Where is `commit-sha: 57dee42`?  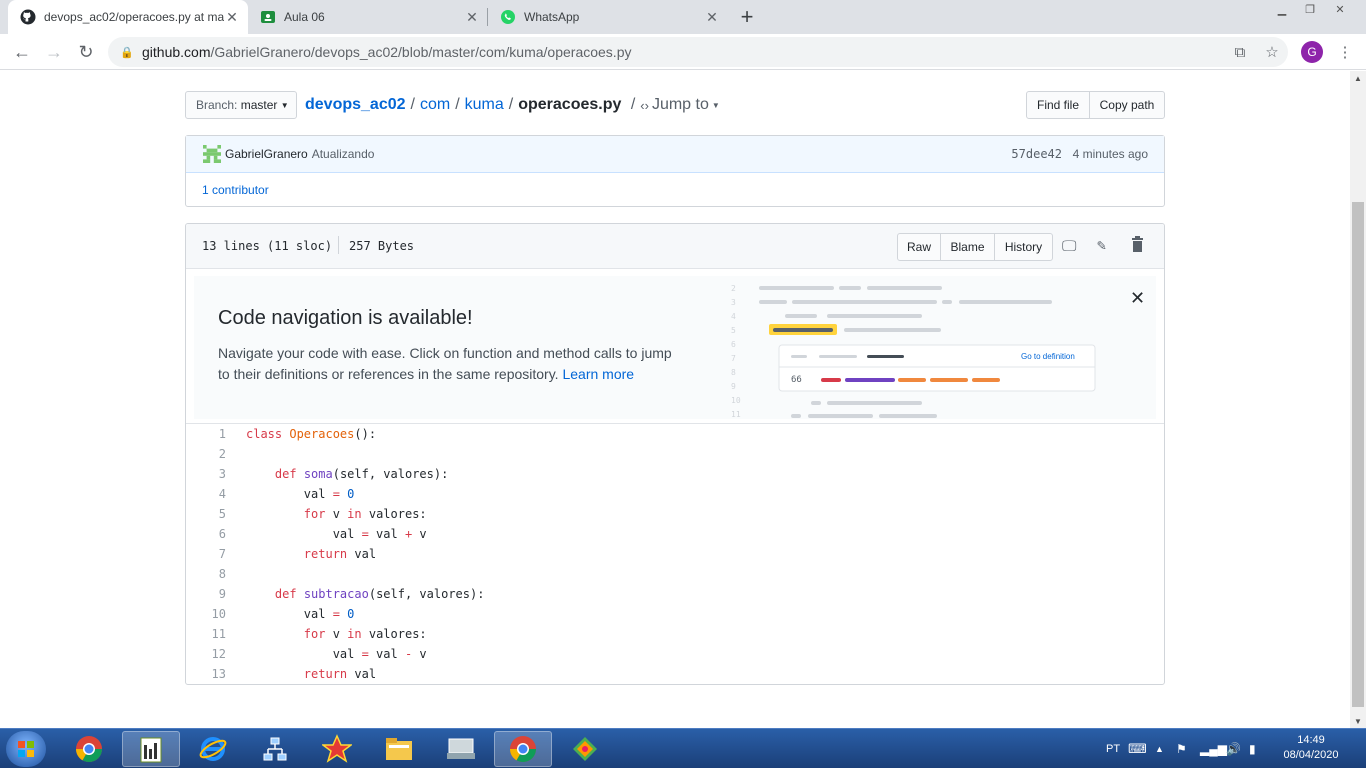
commit-sha: 57dee42 is located at coordinates (1036, 154).